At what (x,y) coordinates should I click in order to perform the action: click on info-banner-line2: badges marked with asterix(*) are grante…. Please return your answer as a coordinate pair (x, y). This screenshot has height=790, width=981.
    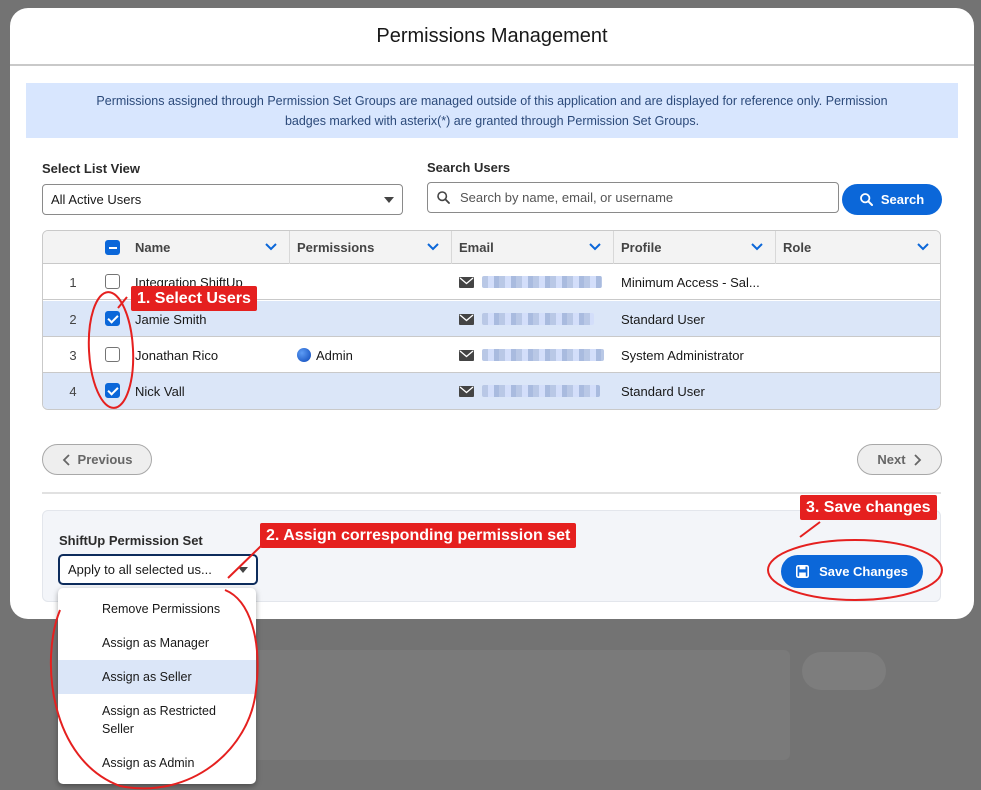
    Looking at the image, I should click on (492, 121).